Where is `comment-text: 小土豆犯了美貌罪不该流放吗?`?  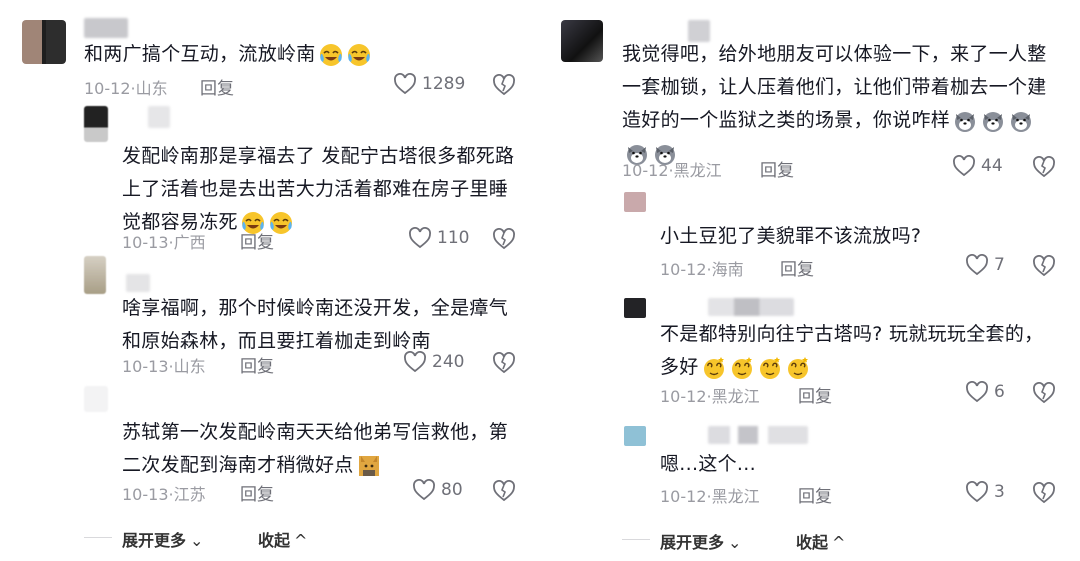
comment-text: 小土豆犯了美貌罪不该流放吗? is located at coordinates (860, 236).